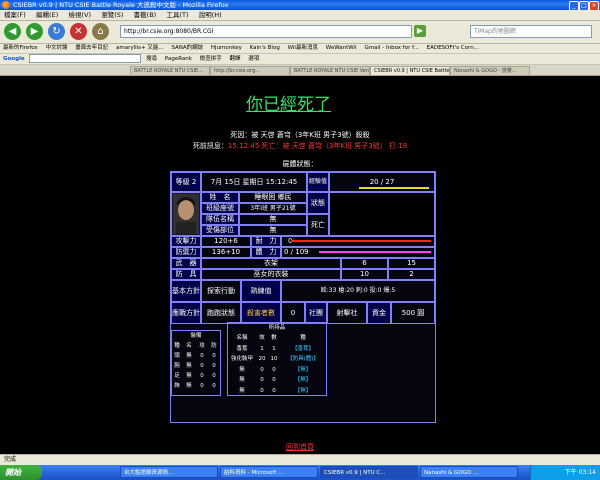  What do you see at coordinates (266, 31) in the screenshot?
I see `url-bar: http://br.csie.org:8080/BR.CGI` at bounding box center [266, 31].